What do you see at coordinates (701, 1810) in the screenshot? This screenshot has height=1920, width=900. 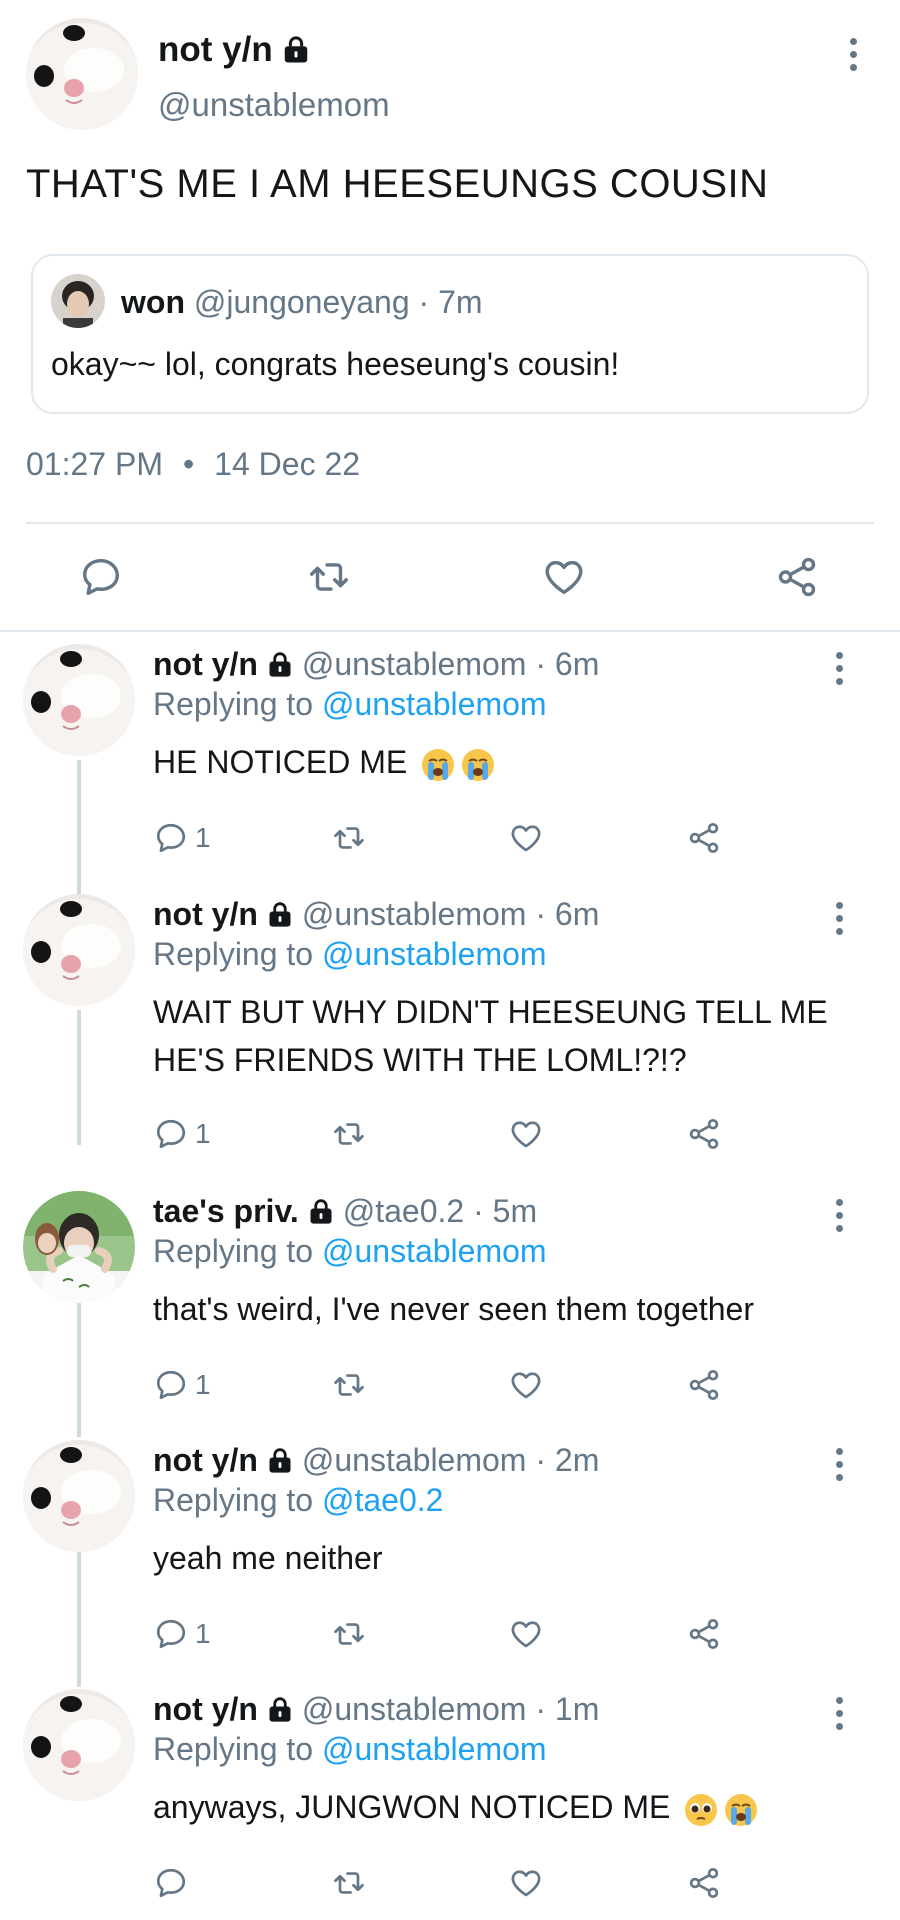 I see `pleading-face-emoji` at bounding box center [701, 1810].